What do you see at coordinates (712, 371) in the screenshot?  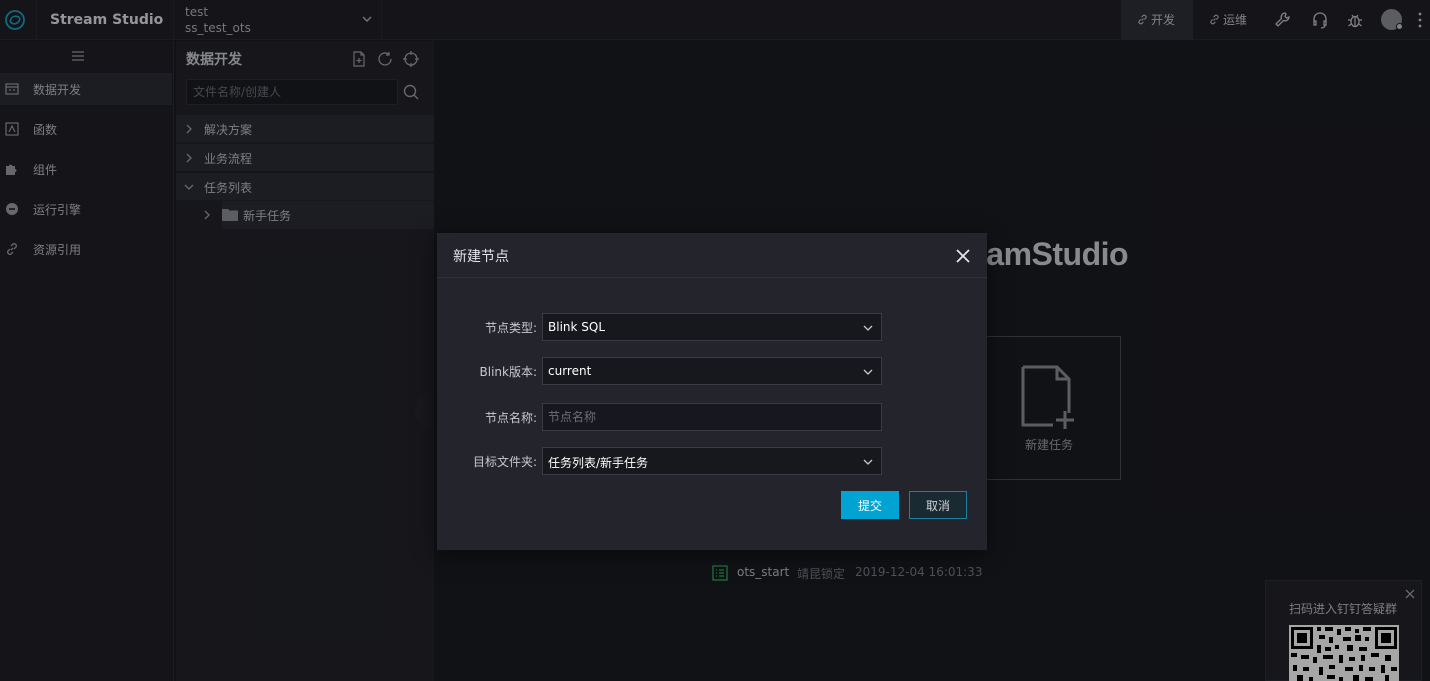 I see `blink-version-select: current` at bounding box center [712, 371].